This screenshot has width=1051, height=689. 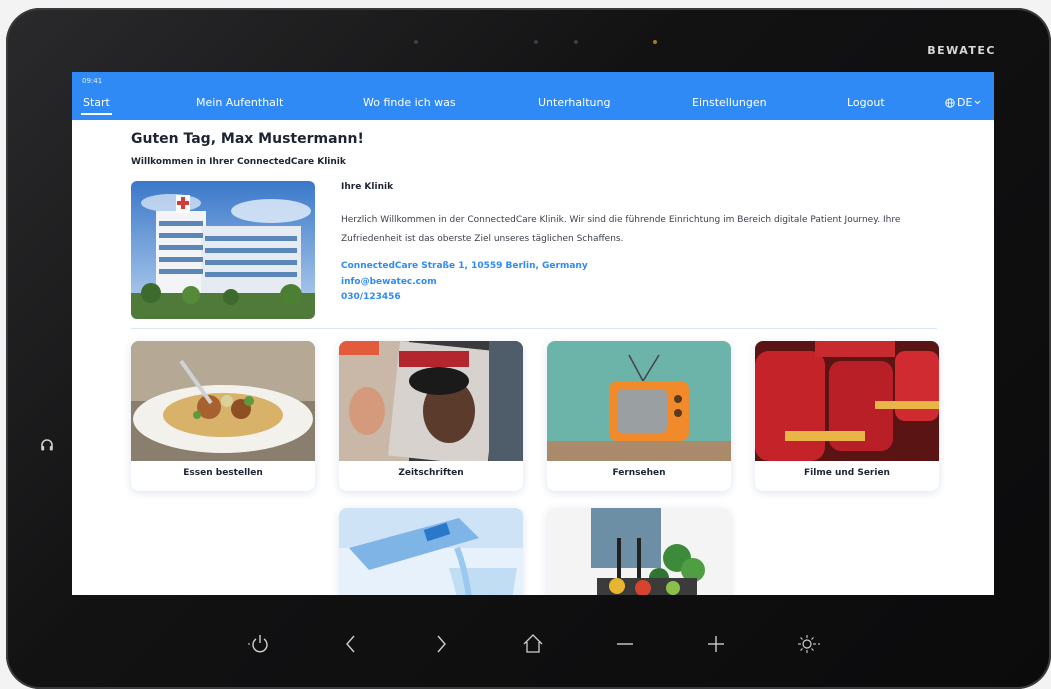 I want to click on nav-mein-aufenthalt: Mein Aufenthalt, so click(x=239, y=102).